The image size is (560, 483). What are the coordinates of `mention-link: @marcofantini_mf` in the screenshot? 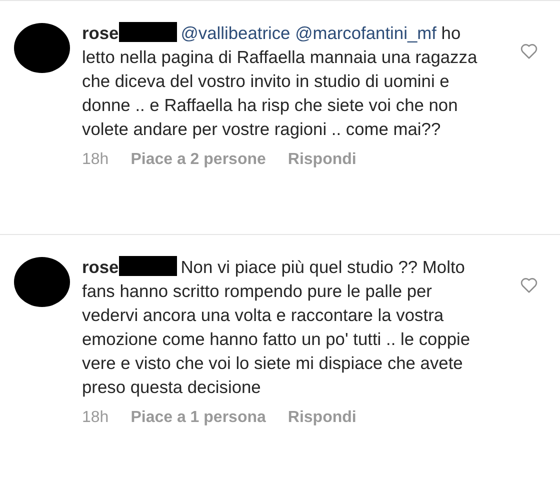 It's located at (365, 33).